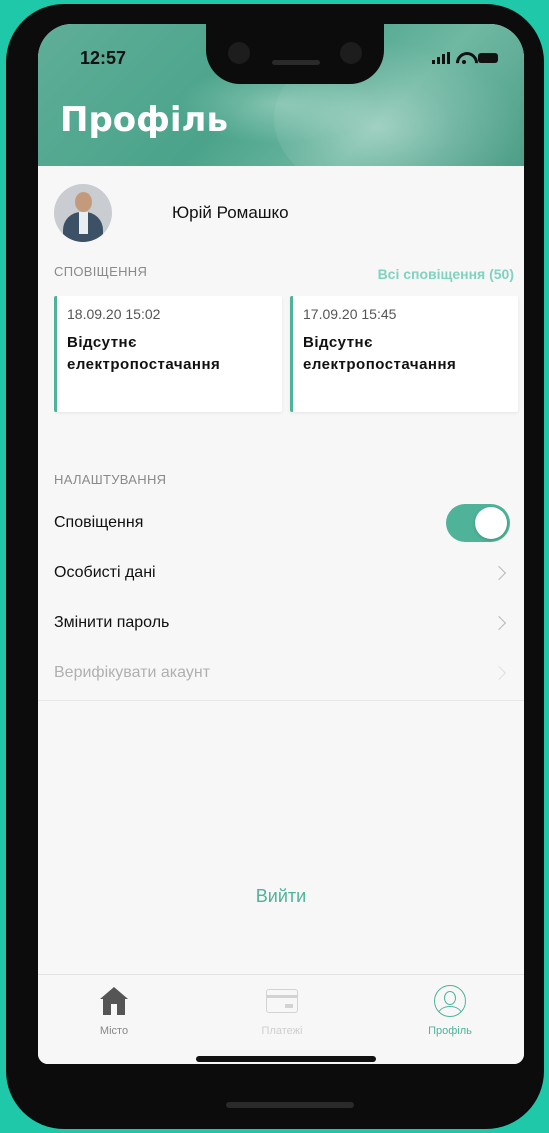 Image resolution: width=549 pixels, height=1133 pixels. I want to click on tab-bar: Місто Платежі Профіль, so click(281, 1019).